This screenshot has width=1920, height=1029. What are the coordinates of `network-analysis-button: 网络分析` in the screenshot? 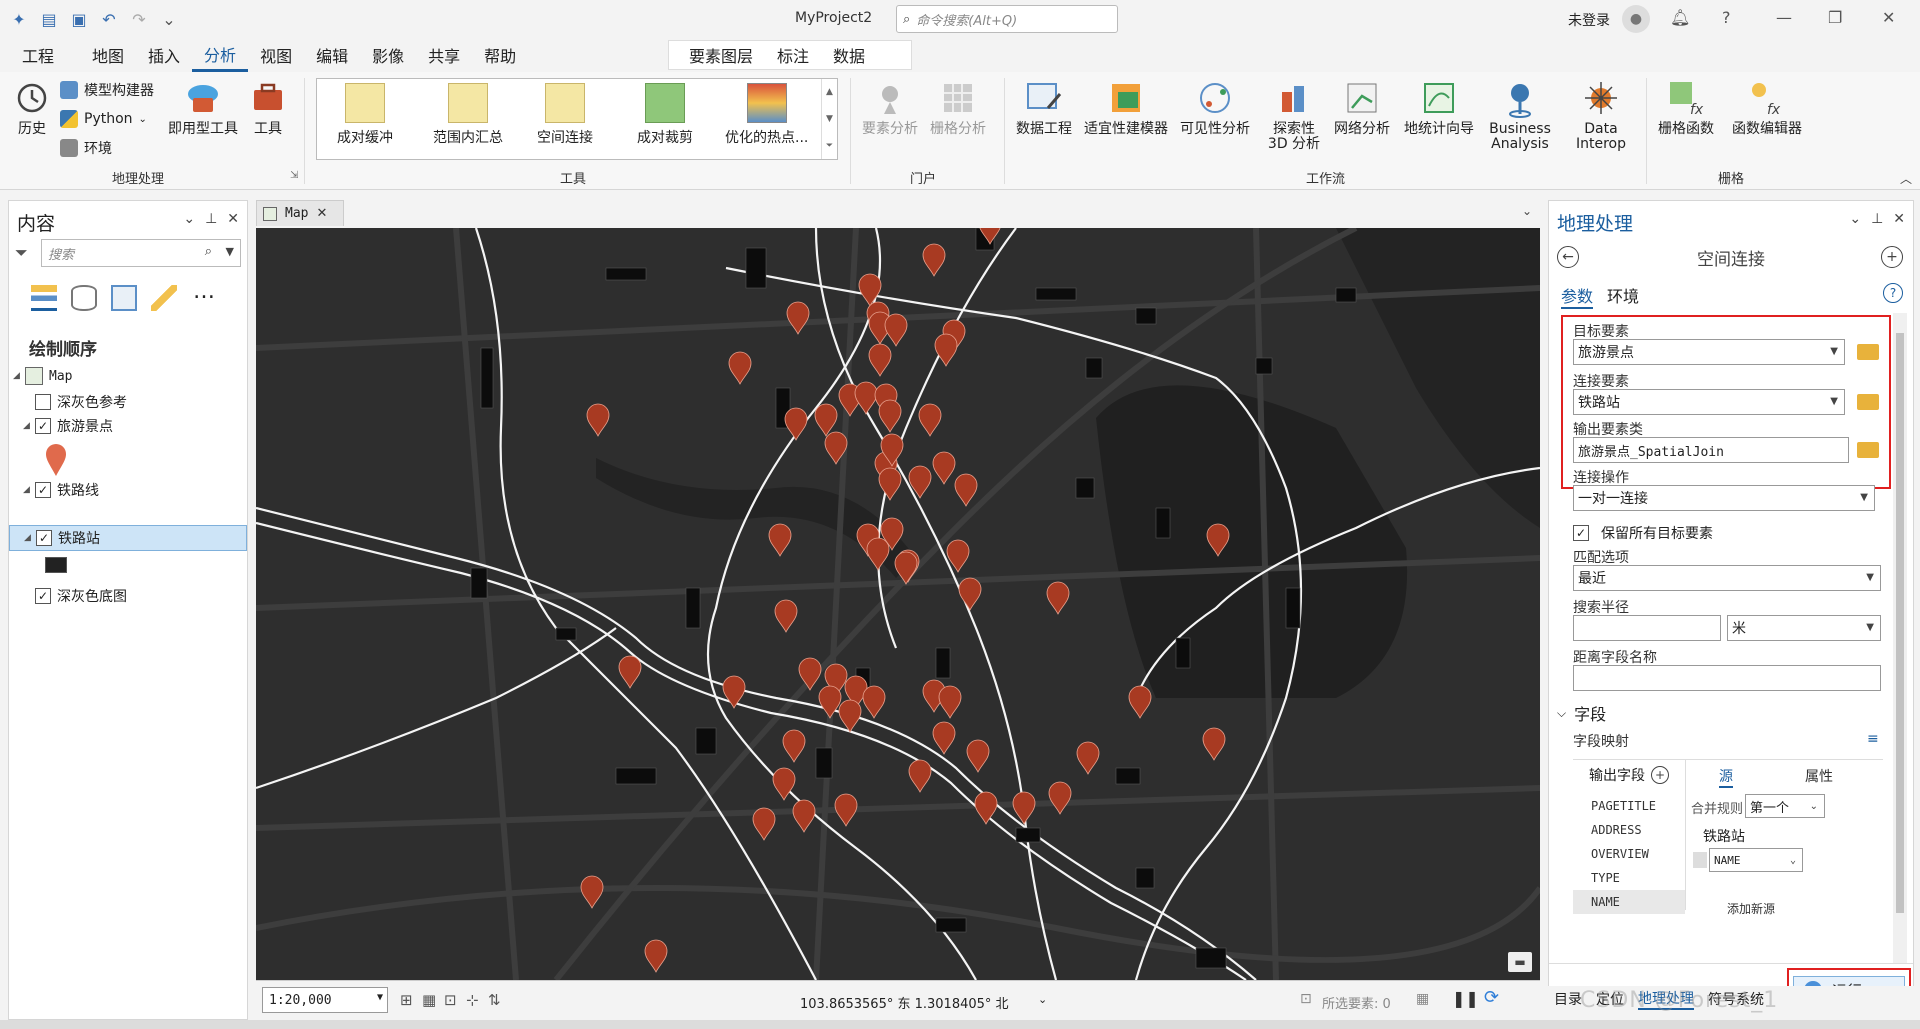 It's located at (1362, 107).